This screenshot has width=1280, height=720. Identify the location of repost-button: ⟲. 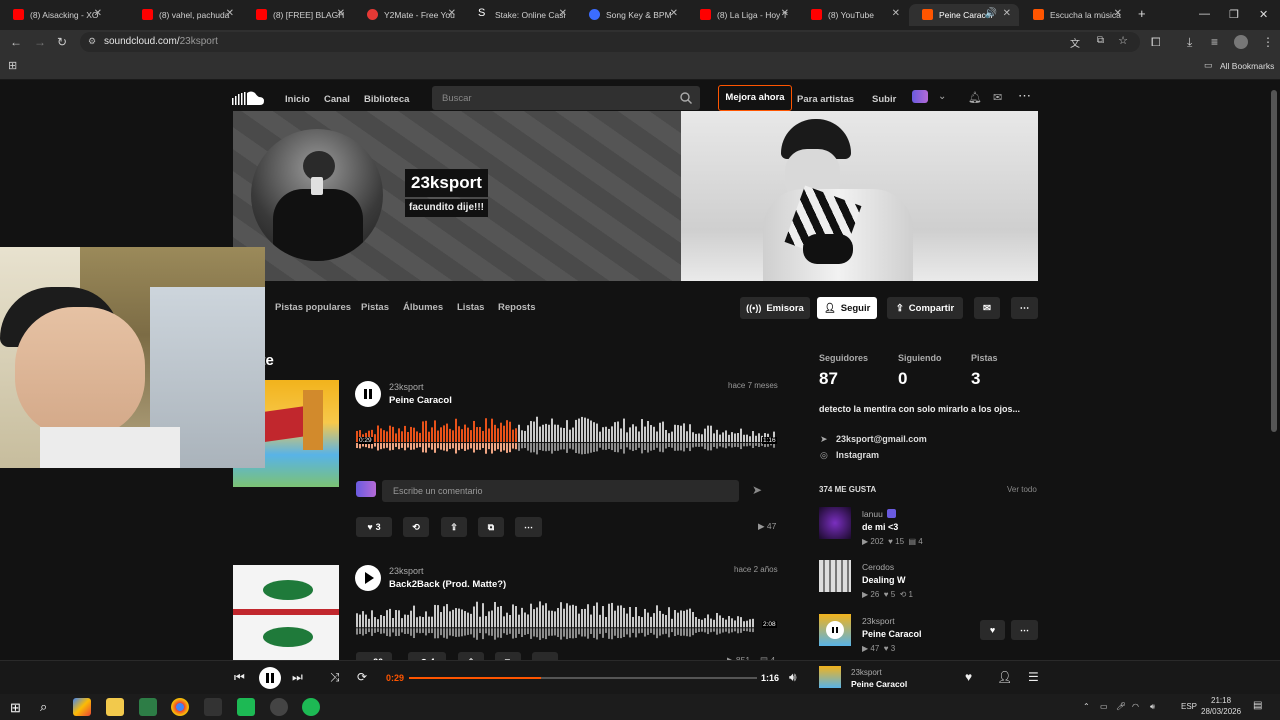
(416, 527).